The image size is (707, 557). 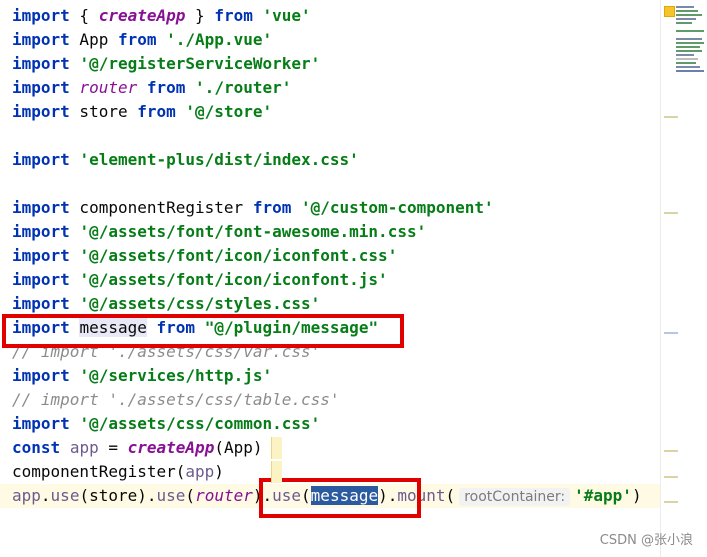 I want to click on code-line: import '@/assets/css/common.css', so click(x=166, y=424).